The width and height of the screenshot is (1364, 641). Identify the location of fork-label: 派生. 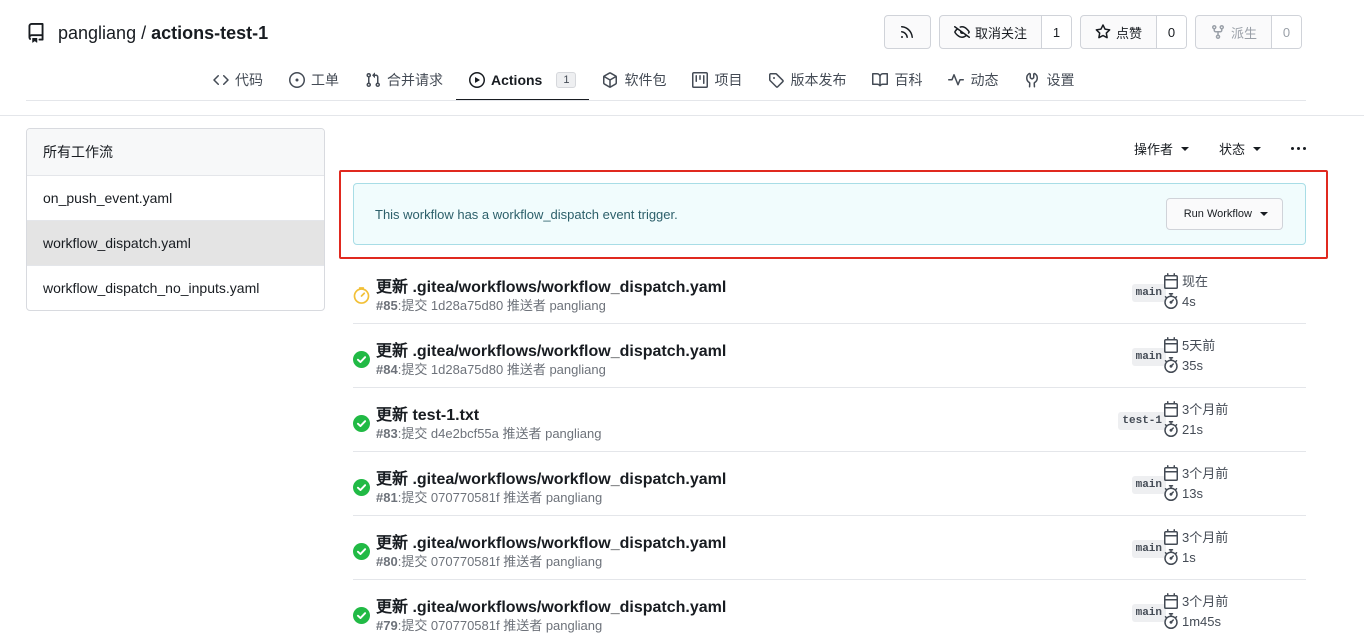
(1243, 33).